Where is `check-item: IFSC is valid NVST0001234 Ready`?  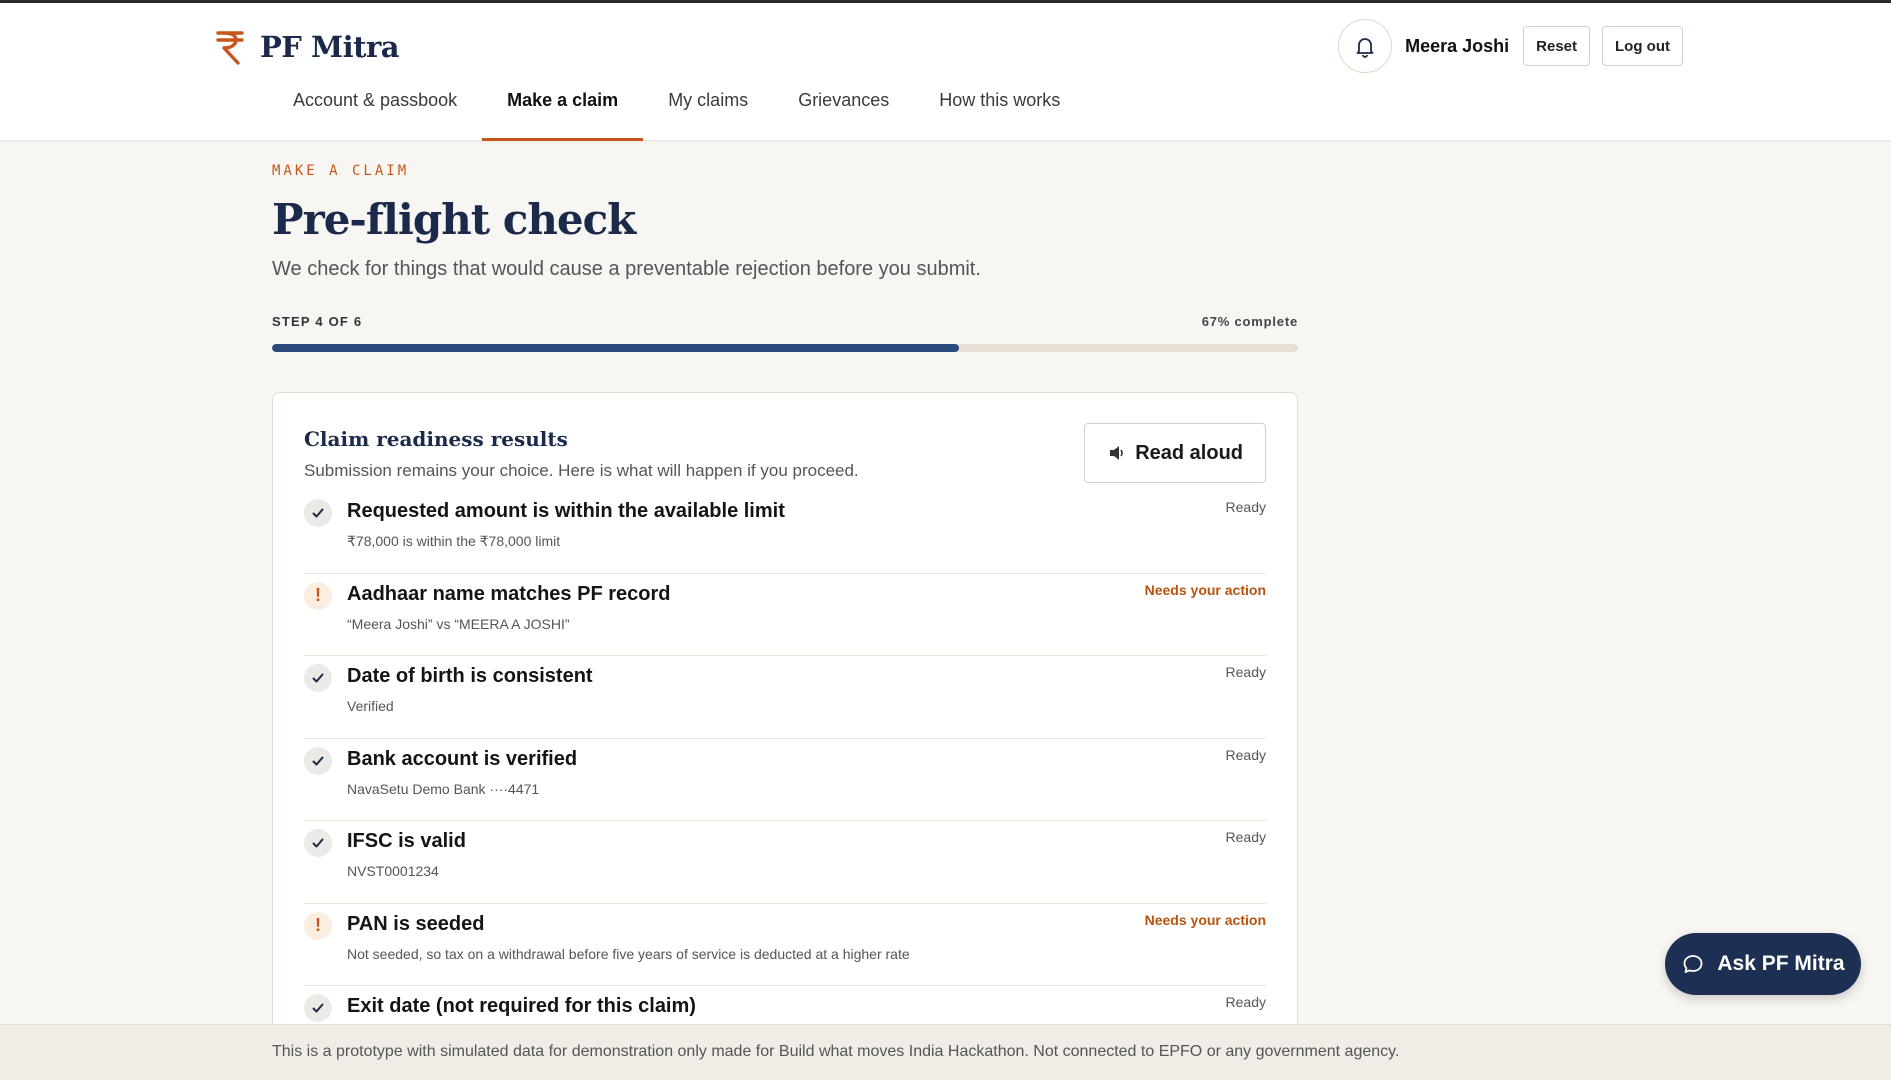 check-item: IFSC is valid NVST0001234 Ready is located at coordinates (785, 862).